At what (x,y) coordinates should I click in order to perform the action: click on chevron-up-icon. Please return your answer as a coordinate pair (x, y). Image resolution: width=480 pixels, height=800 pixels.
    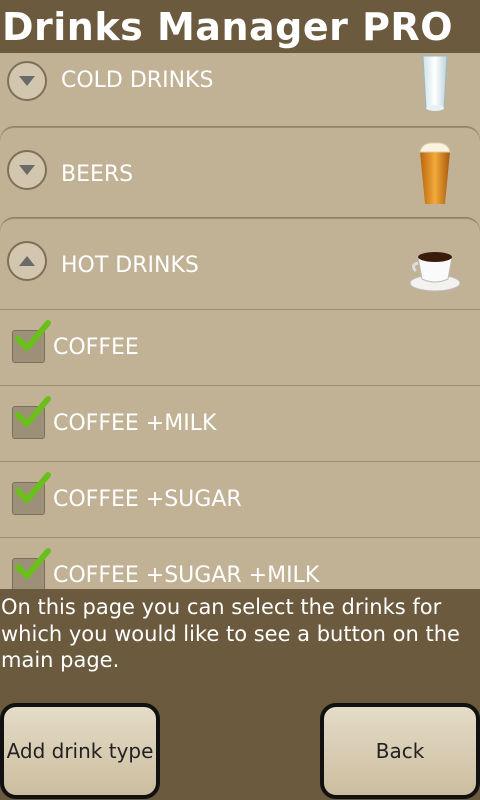
    Looking at the image, I should click on (27, 261).